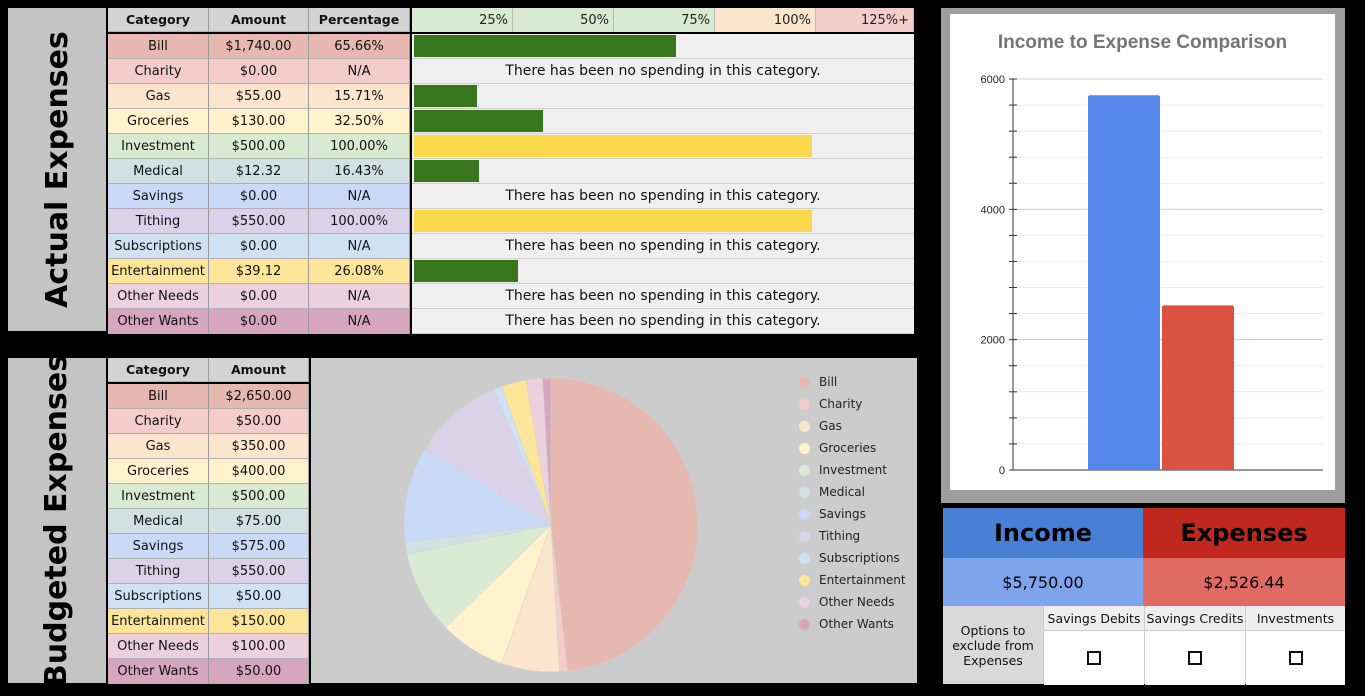  What do you see at coordinates (840, 536) in the screenshot?
I see `legend-label: Tithing` at bounding box center [840, 536].